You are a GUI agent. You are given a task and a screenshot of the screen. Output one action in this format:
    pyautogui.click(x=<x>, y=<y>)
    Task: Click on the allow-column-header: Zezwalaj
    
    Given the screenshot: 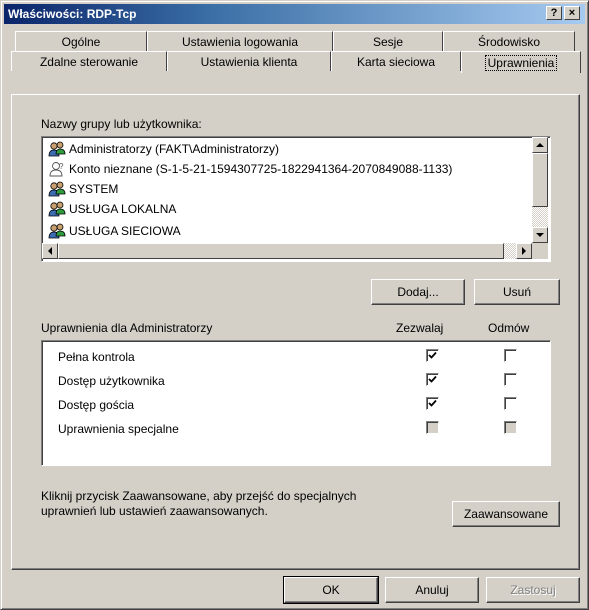 What is the action you would take?
    pyautogui.click(x=420, y=328)
    